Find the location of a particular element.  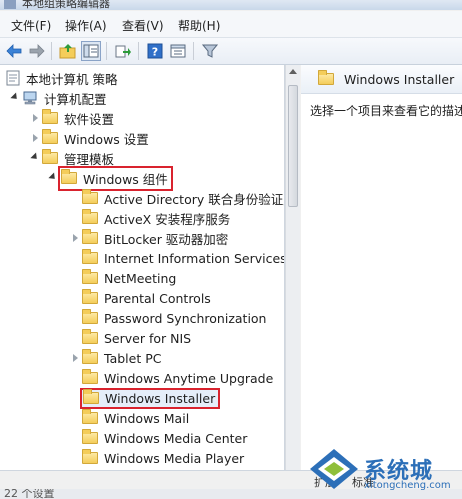

tree-item-bitlocker: BitLocker 驱动器加密 is located at coordinates (149, 238).